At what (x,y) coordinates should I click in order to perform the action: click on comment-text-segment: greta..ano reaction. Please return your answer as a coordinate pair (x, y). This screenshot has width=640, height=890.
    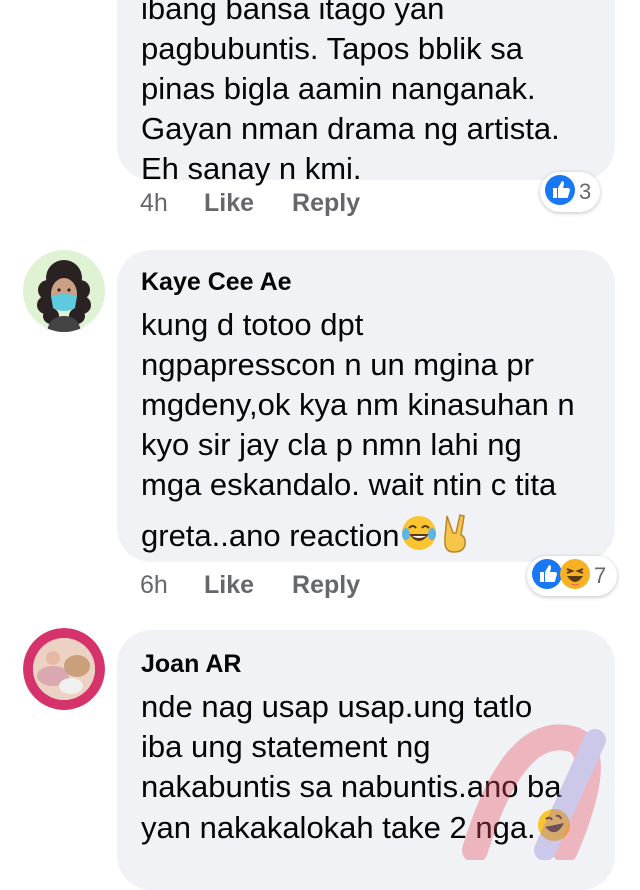
    Looking at the image, I should click on (270, 536).